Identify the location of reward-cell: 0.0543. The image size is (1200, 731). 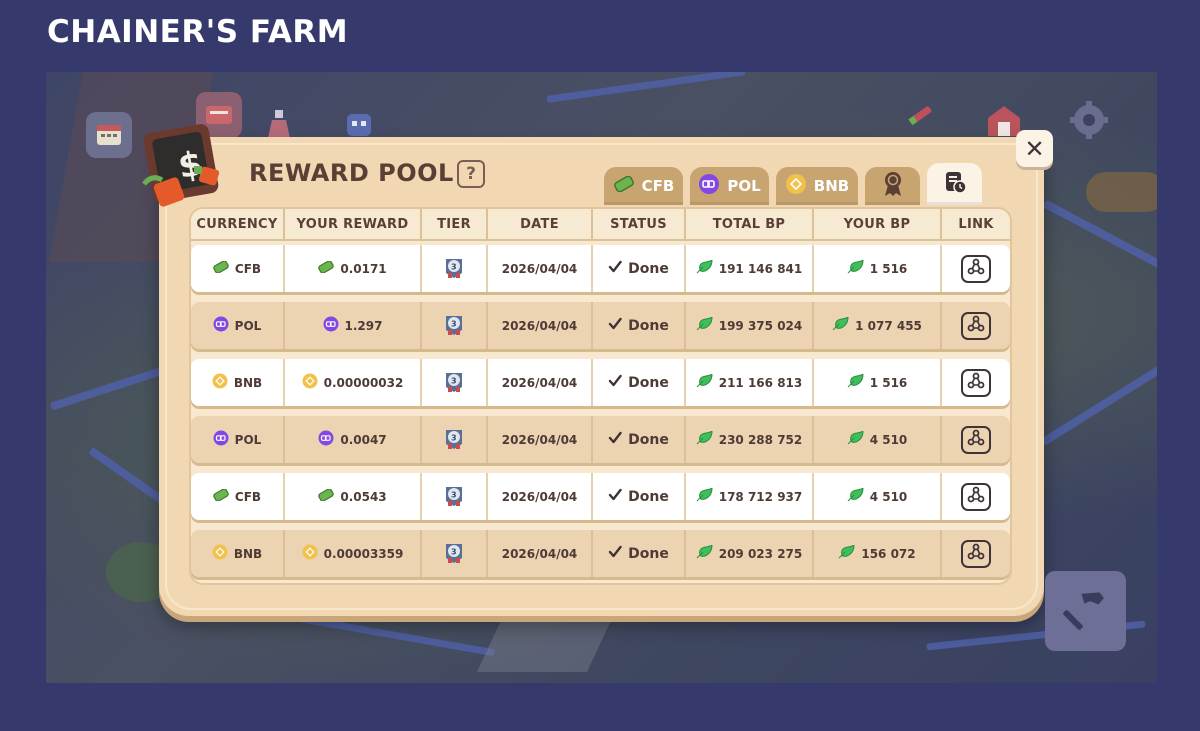
(353, 496).